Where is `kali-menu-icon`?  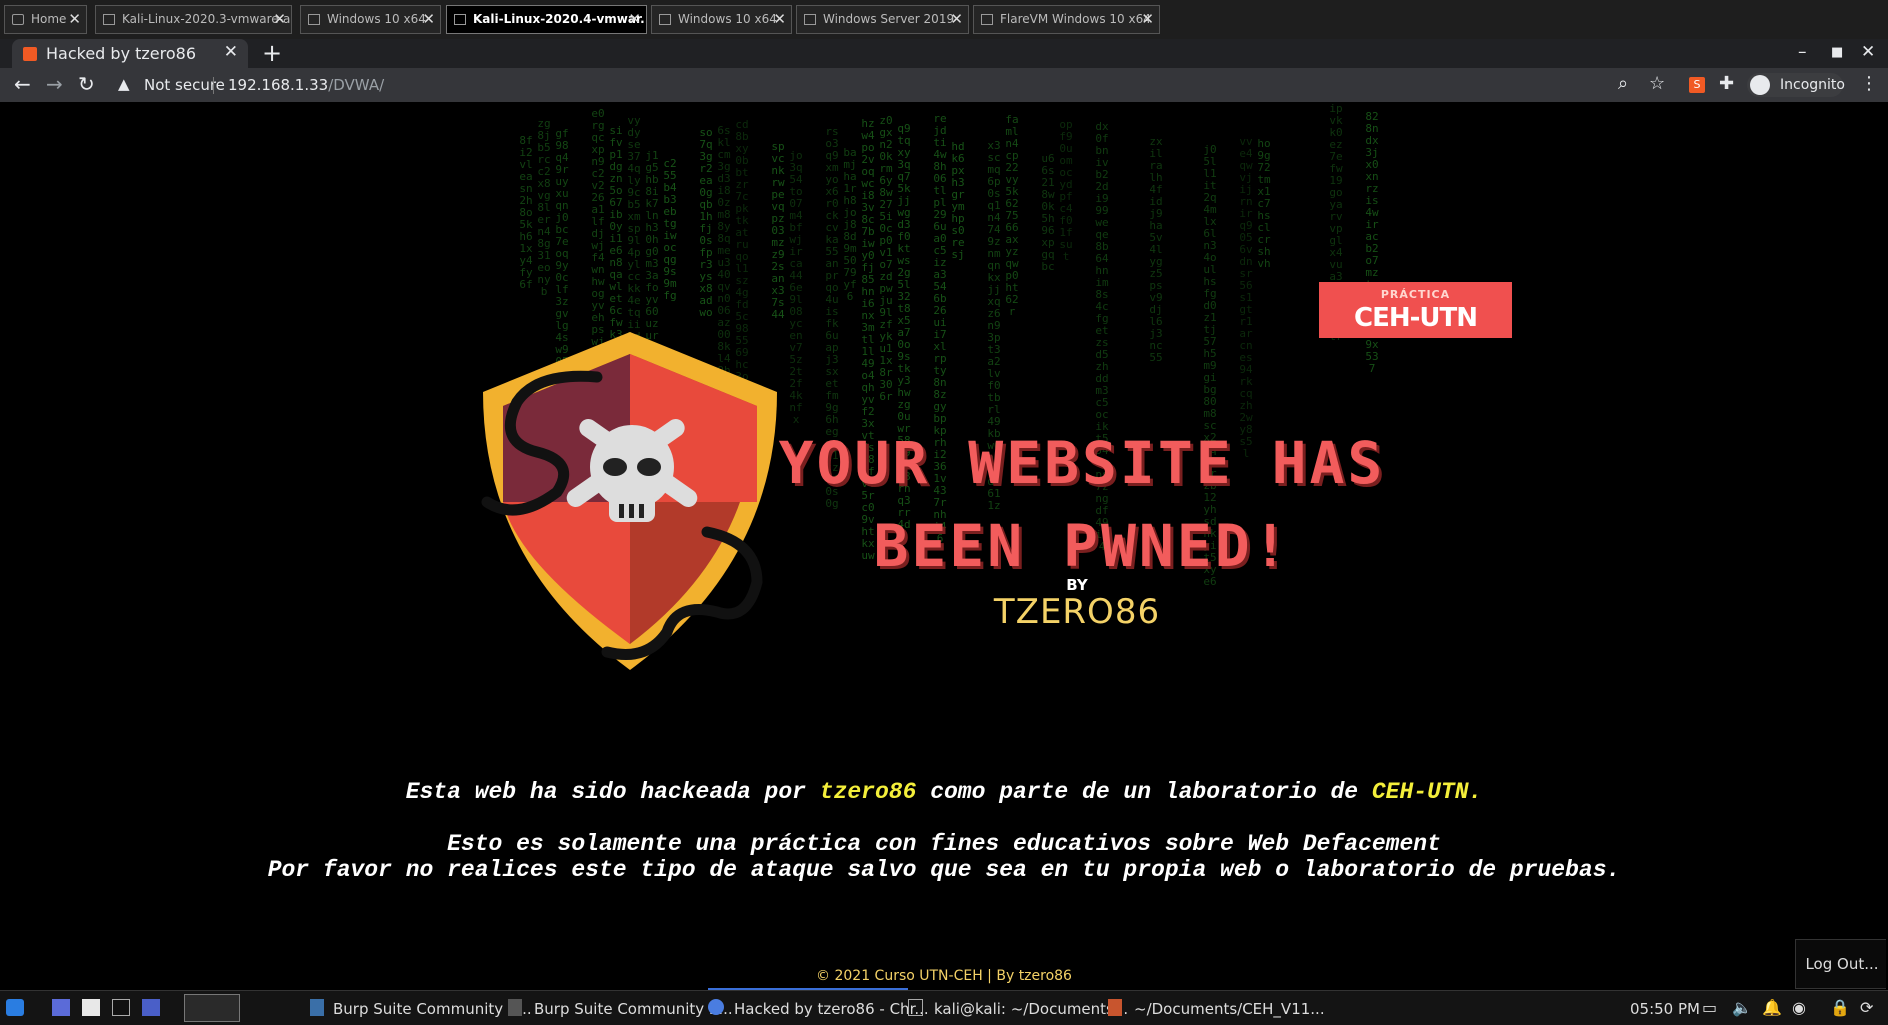
kali-menu-icon is located at coordinates (15, 1007).